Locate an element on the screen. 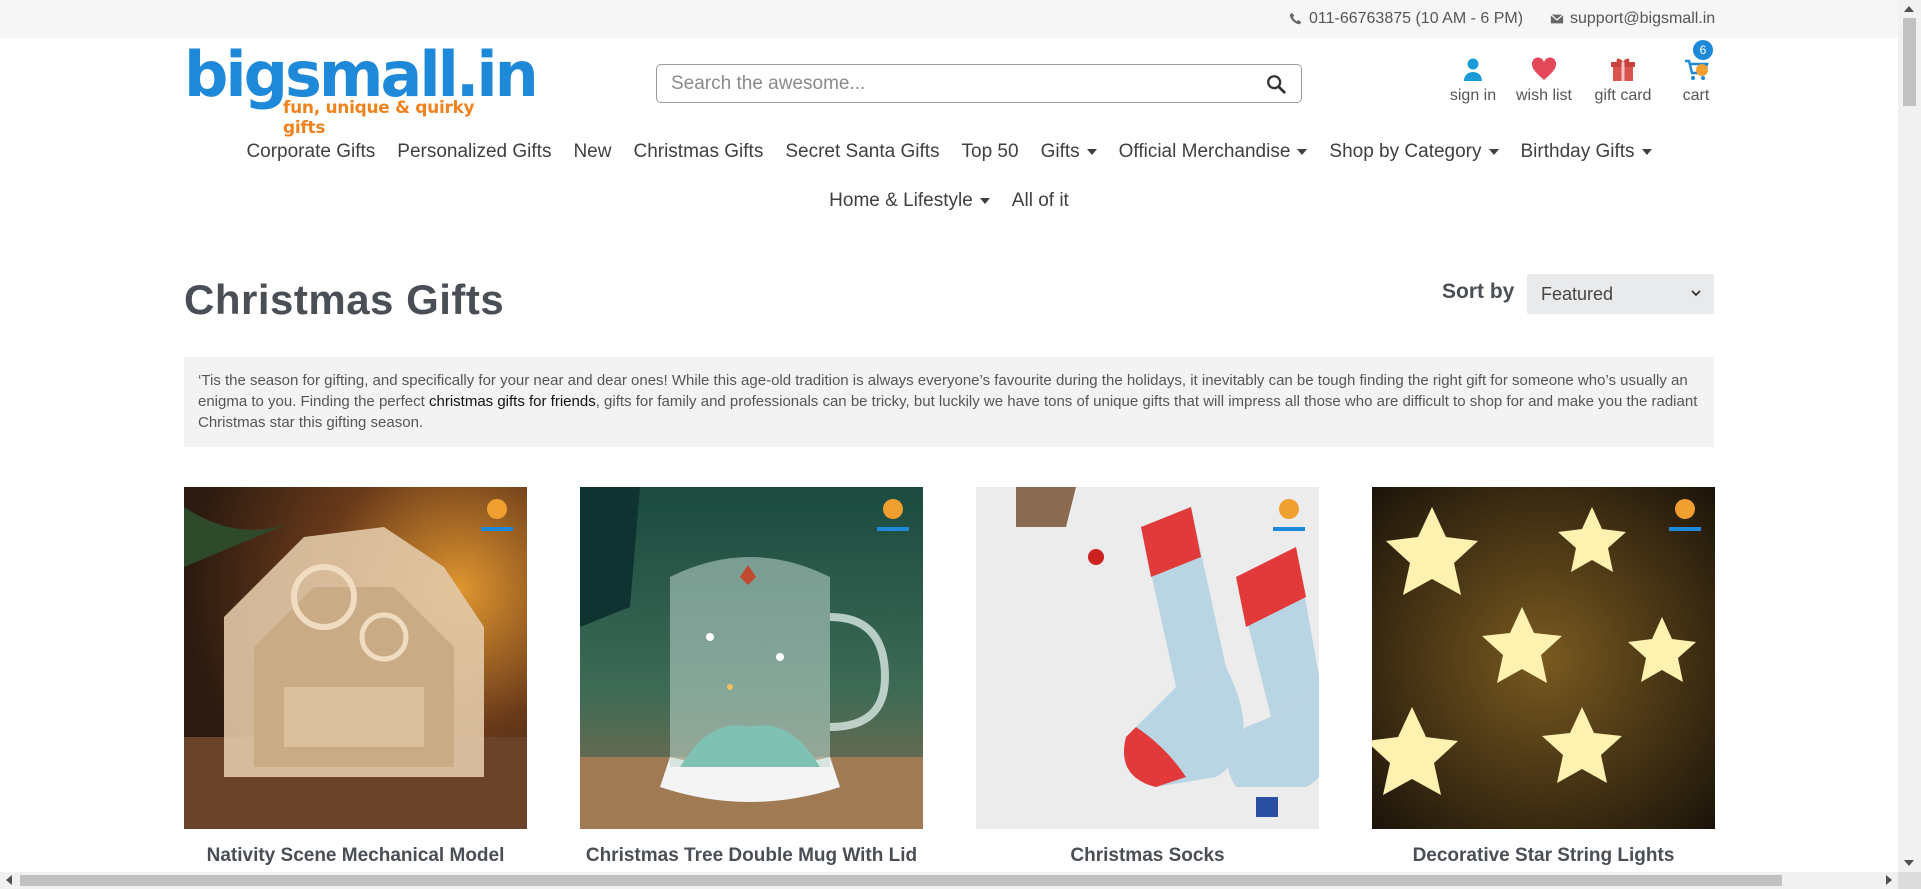 The height and width of the screenshot is (889, 1921). email-contact: support@bigsmall.in is located at coordinates (1632, 19).